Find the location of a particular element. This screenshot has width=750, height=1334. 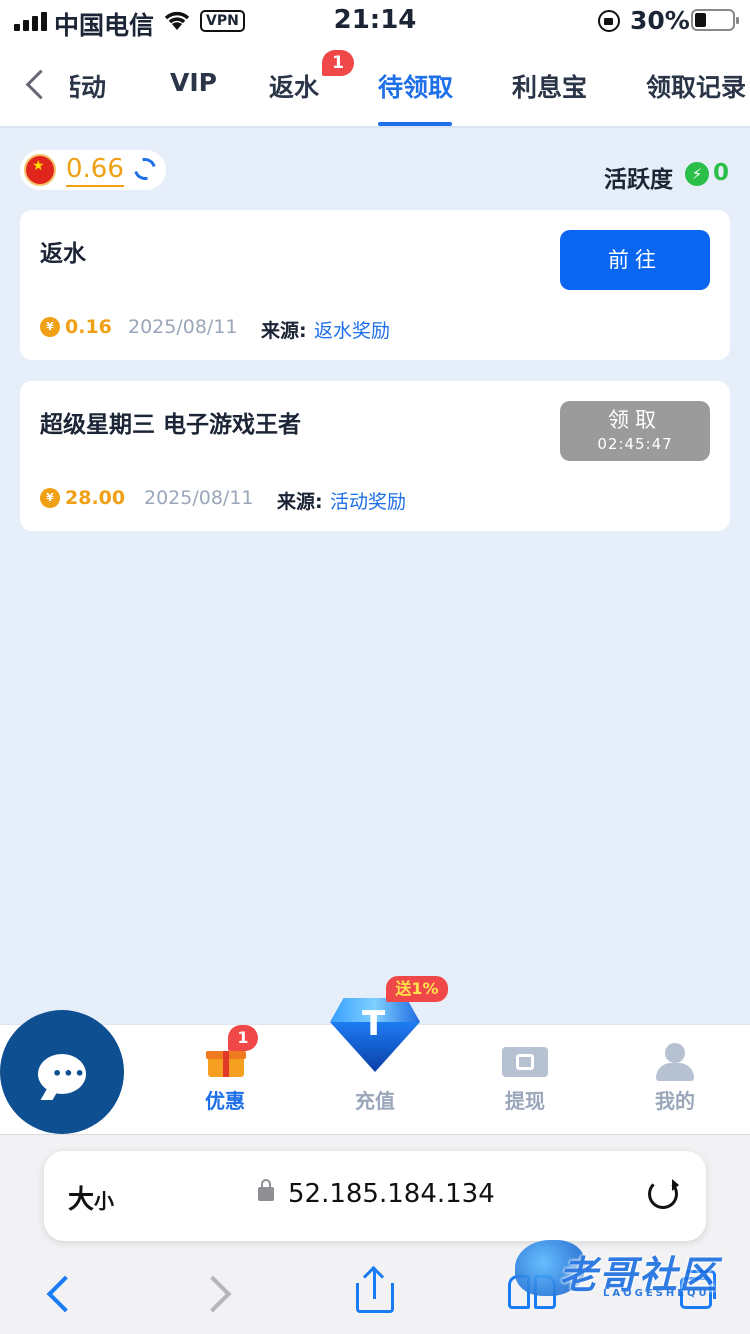

user-icon is located at coordinates (675, 1062).